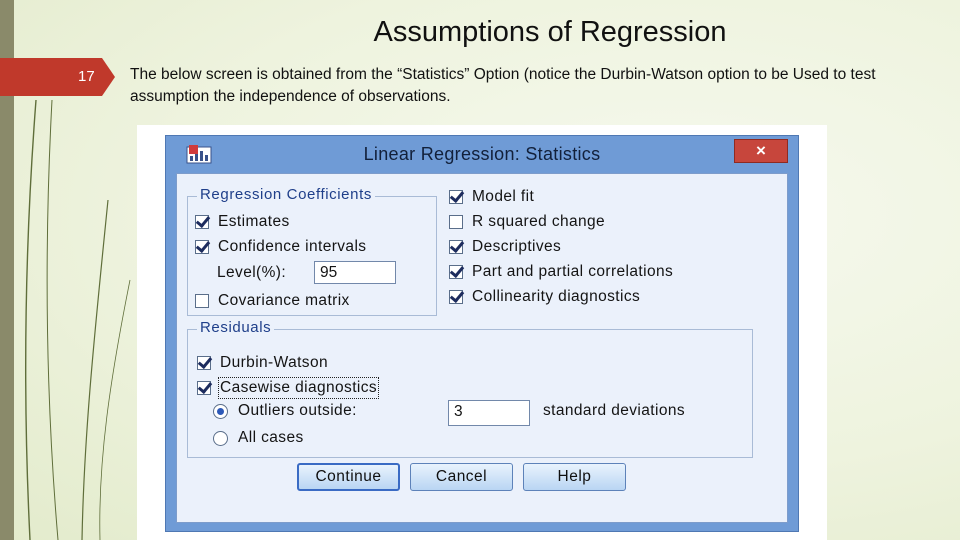 The height and width of the screenshot is (540, 960). What do you see at coordinates (348, 477) in the screenshot?
I see `continue-button: Continue` at bounding box center [348, 477].